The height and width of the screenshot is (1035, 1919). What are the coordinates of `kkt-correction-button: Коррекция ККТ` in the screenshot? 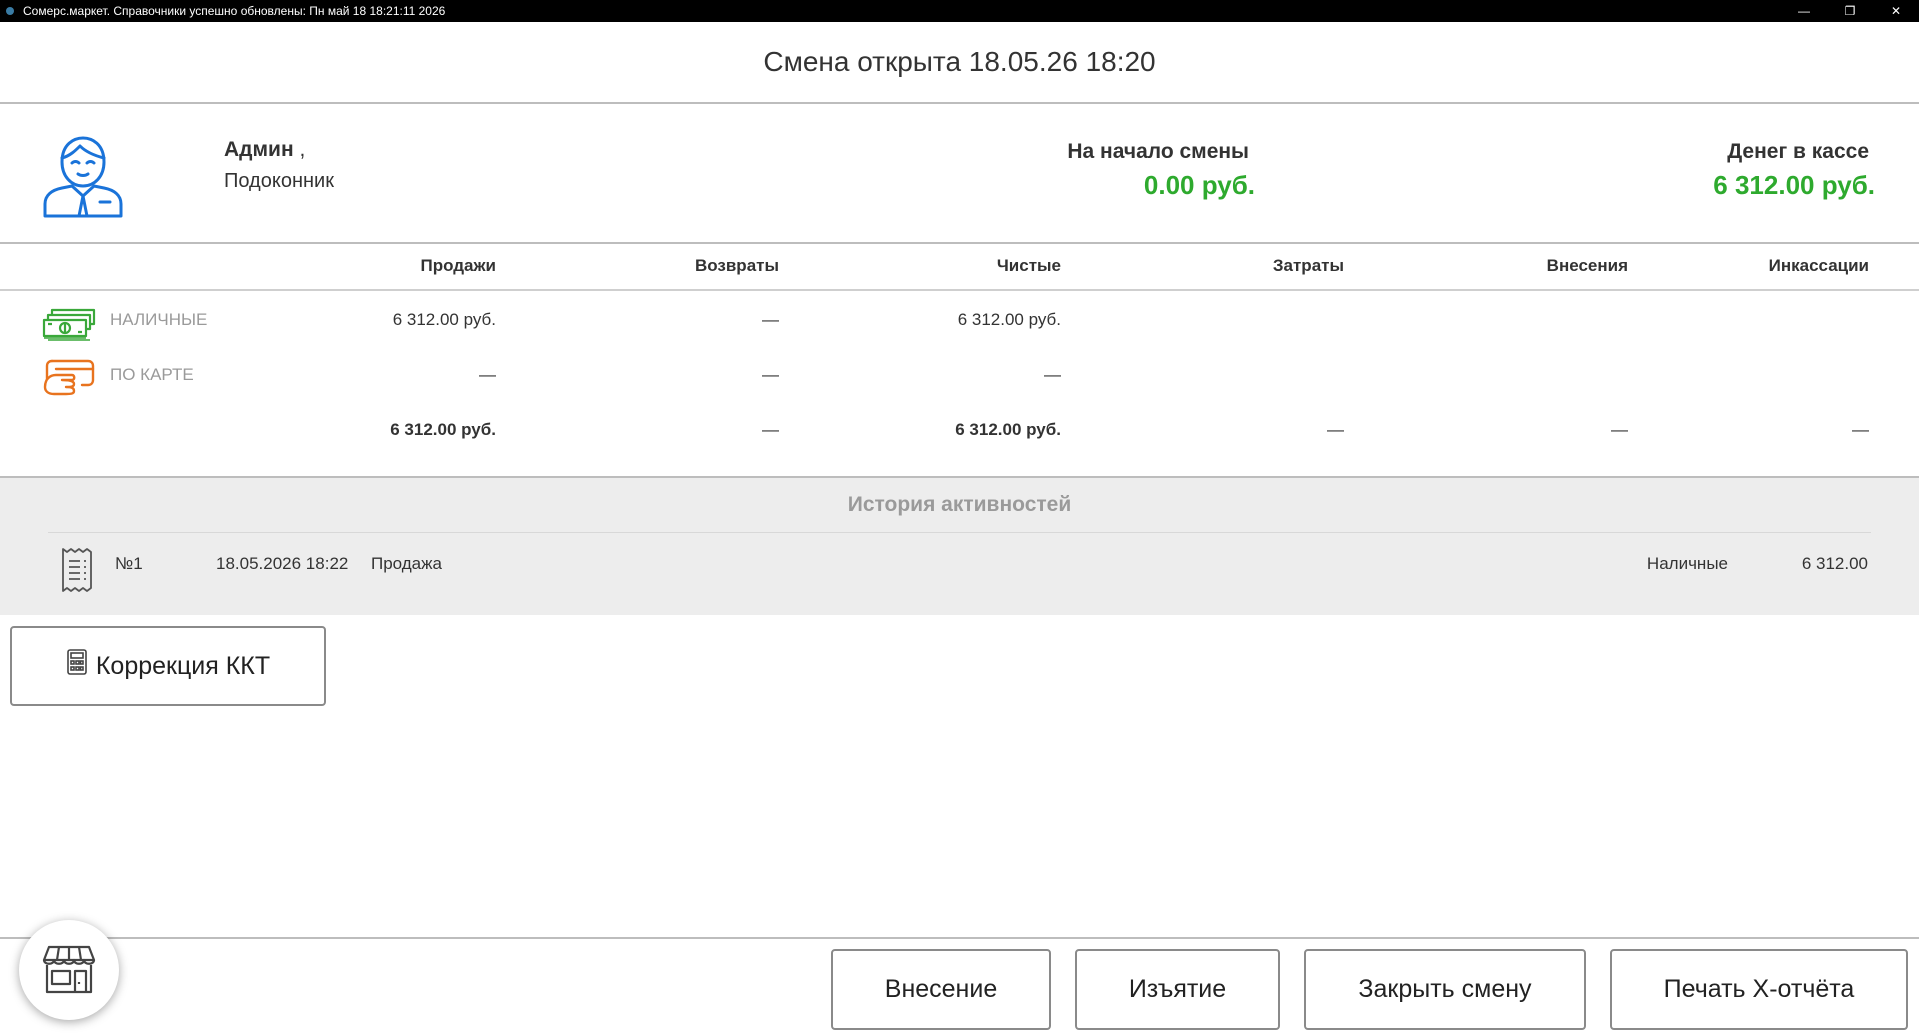 It's located at (168, 666).